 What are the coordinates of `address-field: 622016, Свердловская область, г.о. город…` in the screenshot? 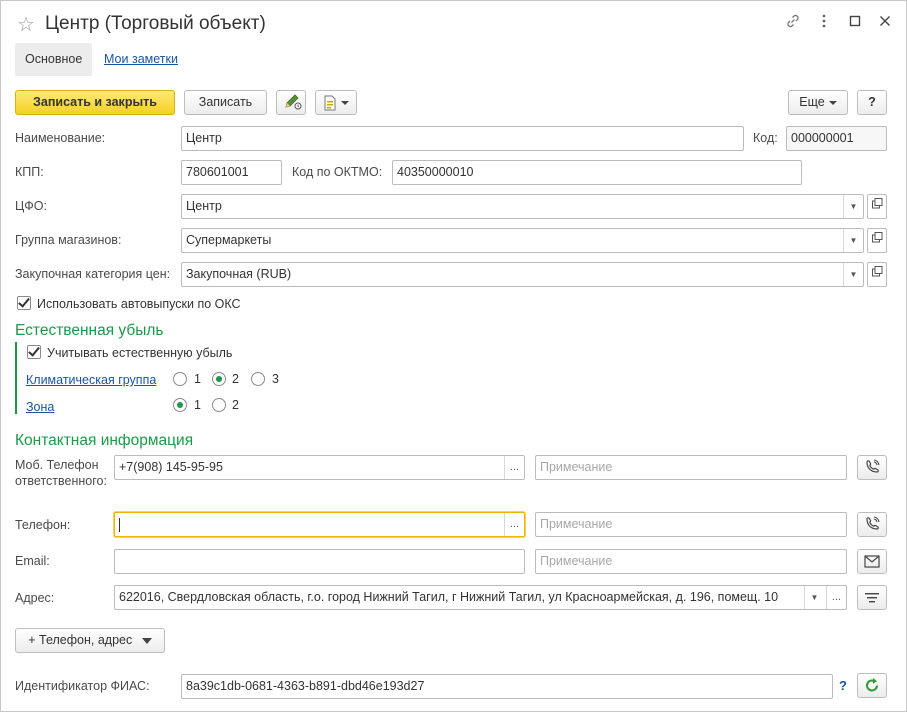 It's located at (480, 597).